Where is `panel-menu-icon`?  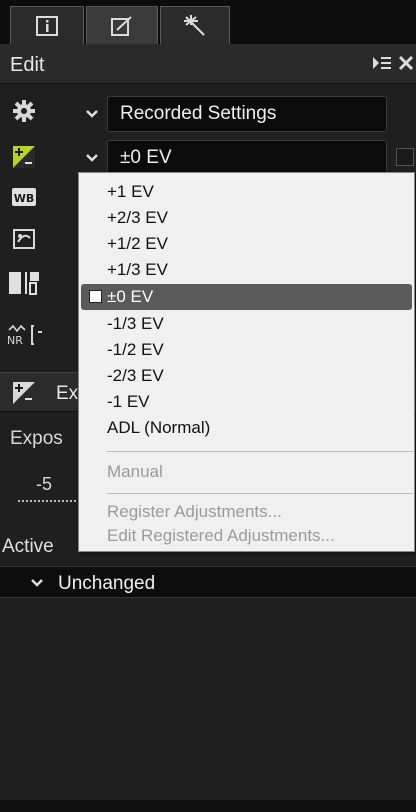 panel-menu-icon is located at coordinates (382, 65).